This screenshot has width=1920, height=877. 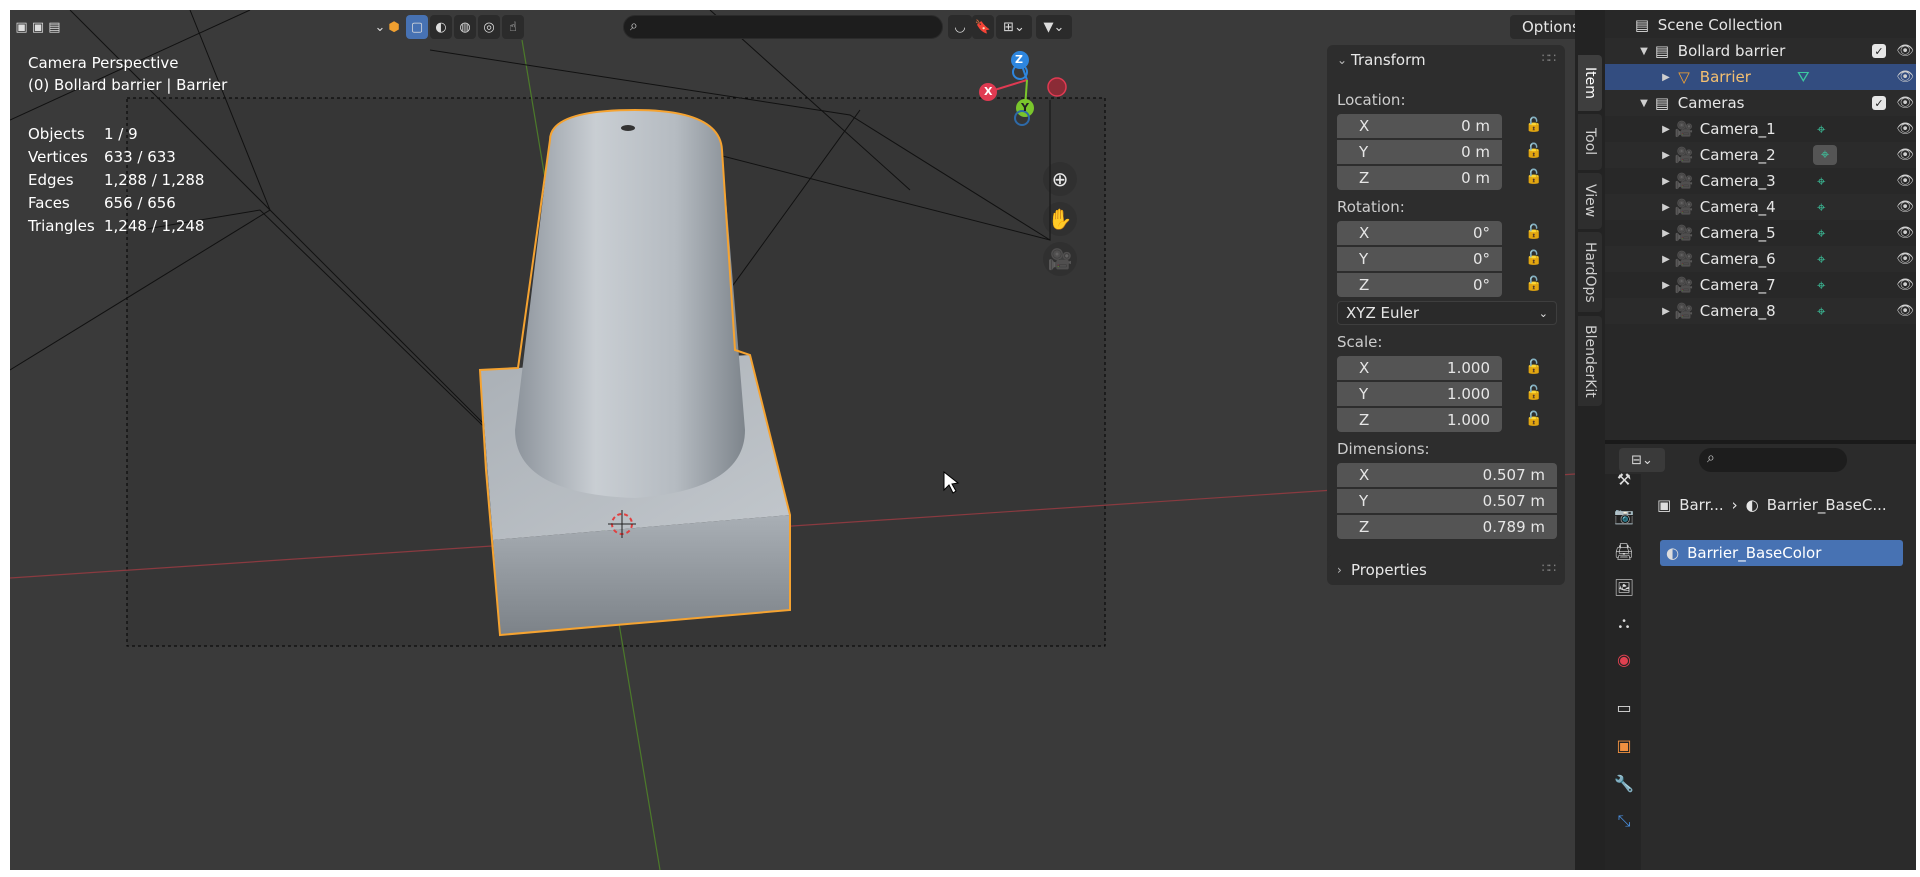 I want to click on tab-item: Item, so click(x=1590, y=83).